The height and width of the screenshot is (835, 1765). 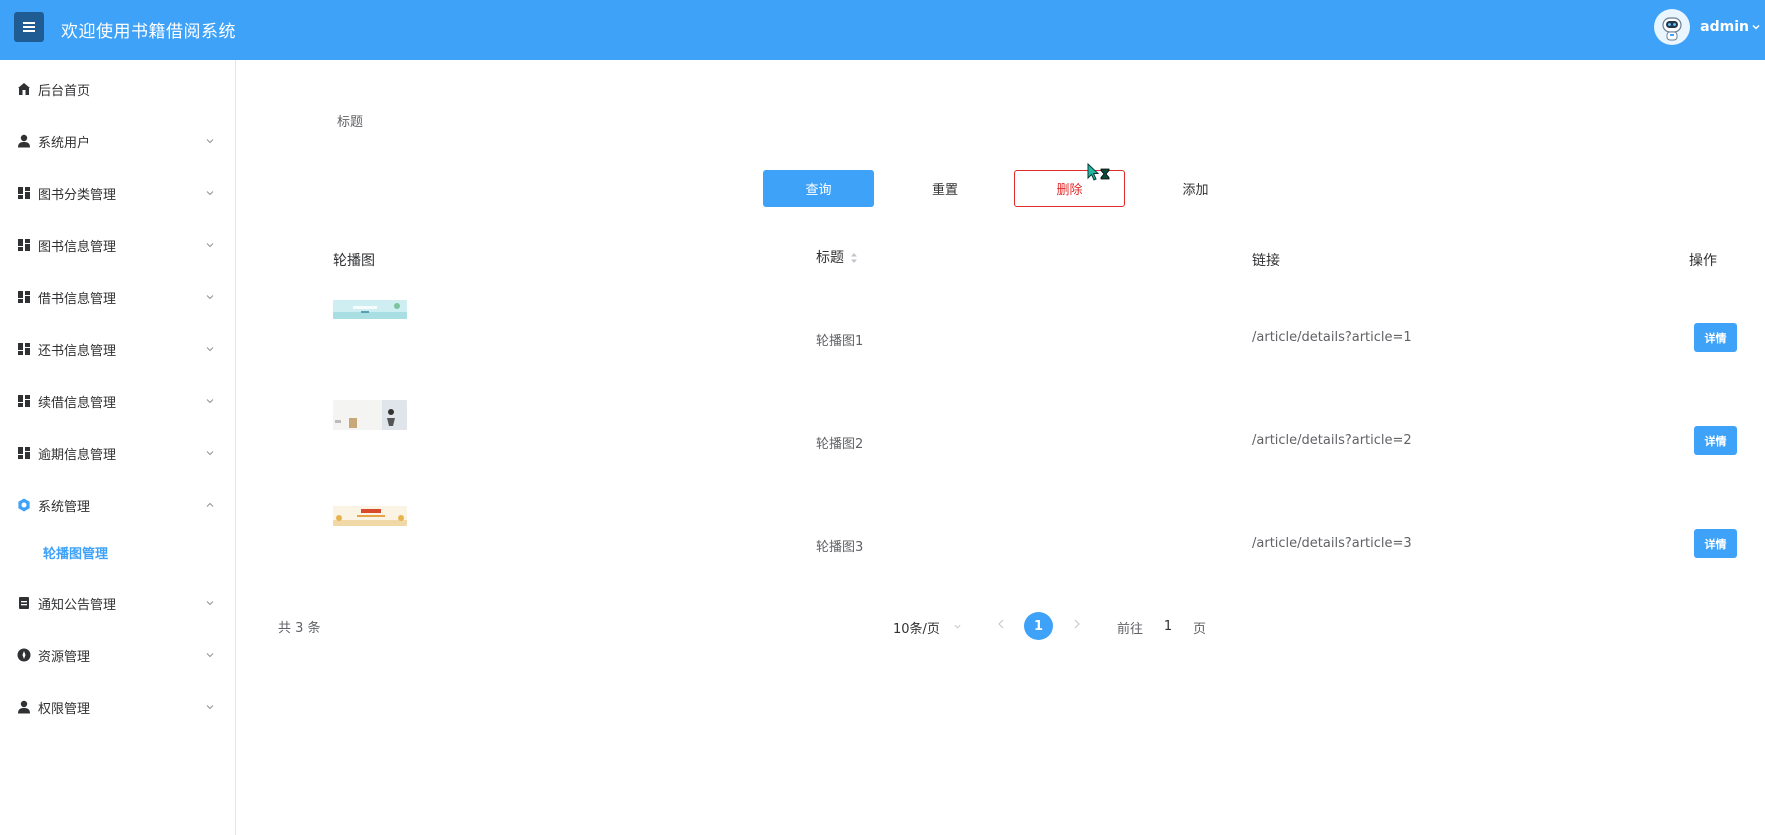 I want to click on sidebar-item-label: 借书信息管理, so click(x=77, y=299).